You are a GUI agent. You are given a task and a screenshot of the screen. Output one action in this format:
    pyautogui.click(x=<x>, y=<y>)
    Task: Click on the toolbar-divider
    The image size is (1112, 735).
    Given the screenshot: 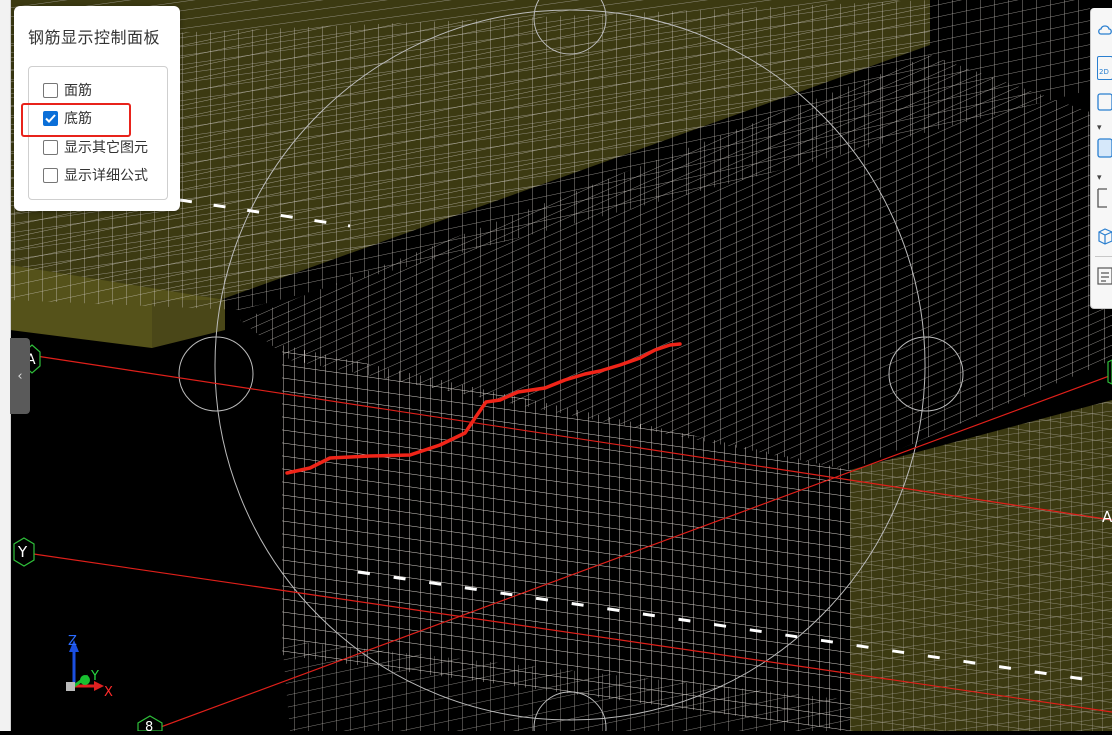 What is the action you would take?
    pyautogui.click(x=1103, y=256)
    